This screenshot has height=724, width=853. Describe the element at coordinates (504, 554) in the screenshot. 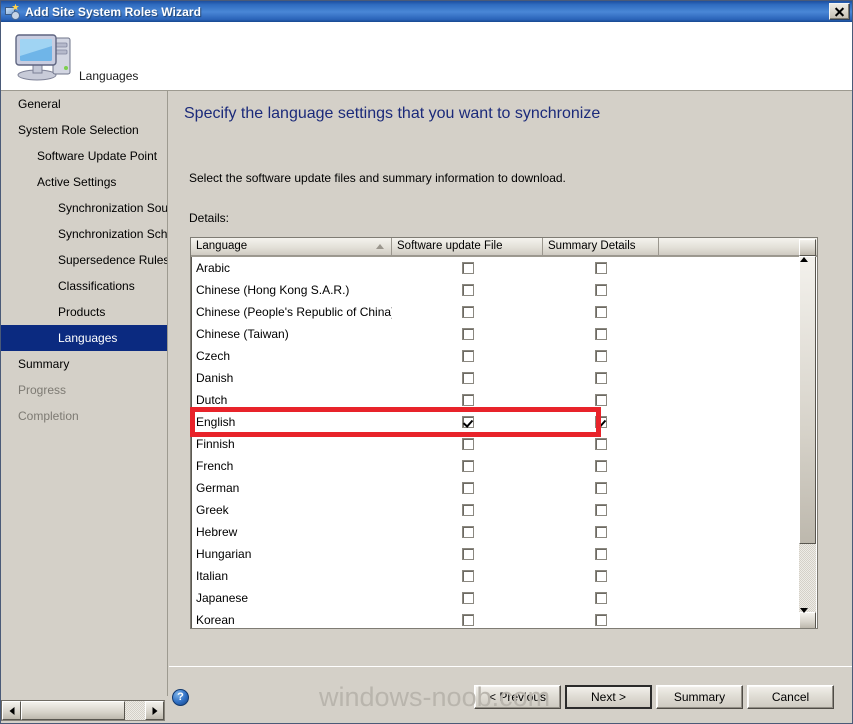

I see `table-row: Hungarian` at that location.